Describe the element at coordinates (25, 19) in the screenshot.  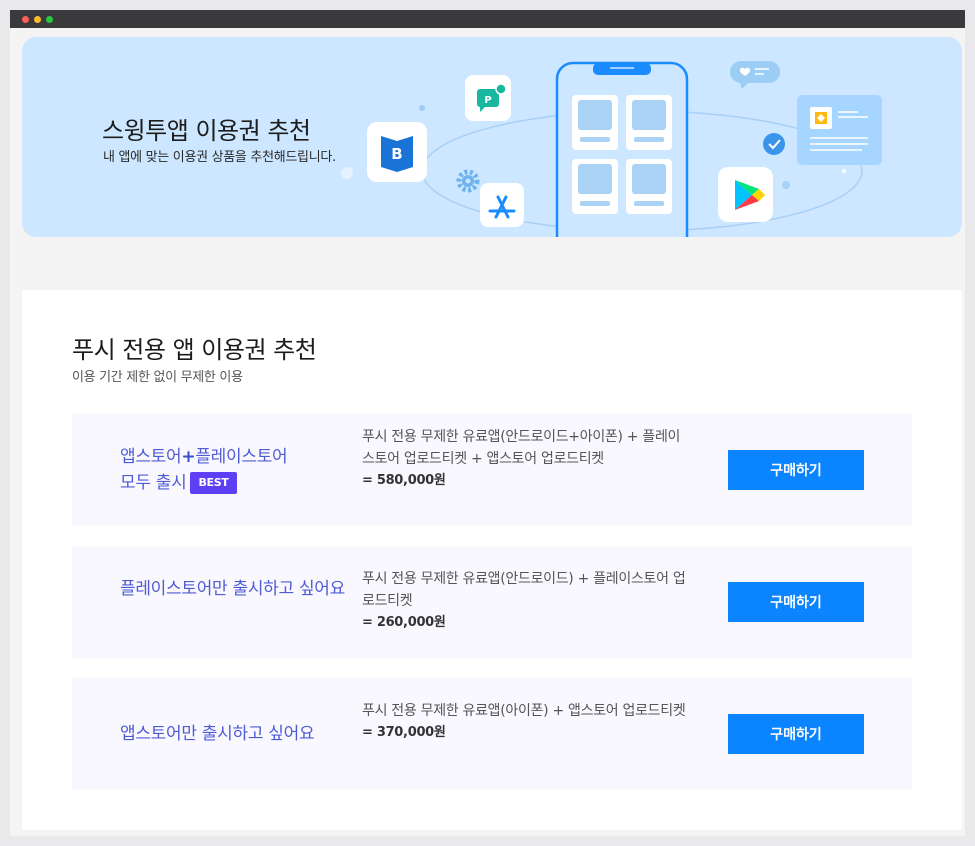
I see `close-window-button` at that location.